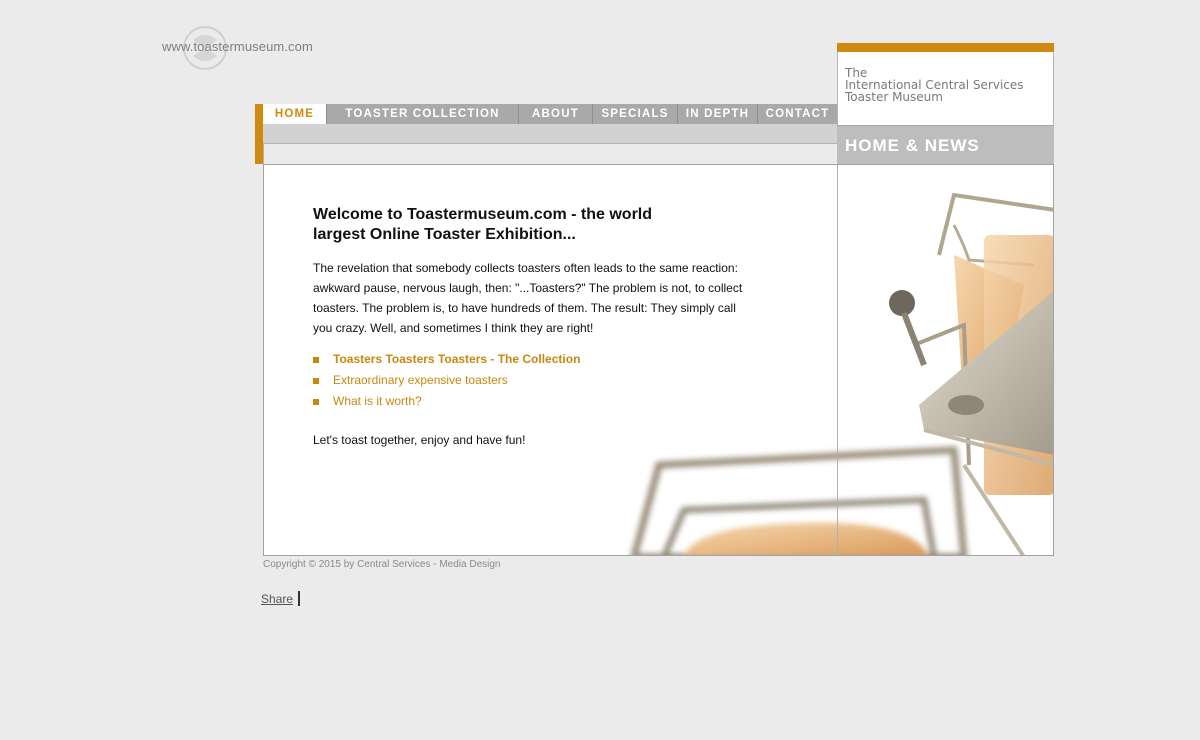 The height and width of the screenshot is (740, 1200). I want to click on nav-item-contact: CONTACT, so click(797, 114).